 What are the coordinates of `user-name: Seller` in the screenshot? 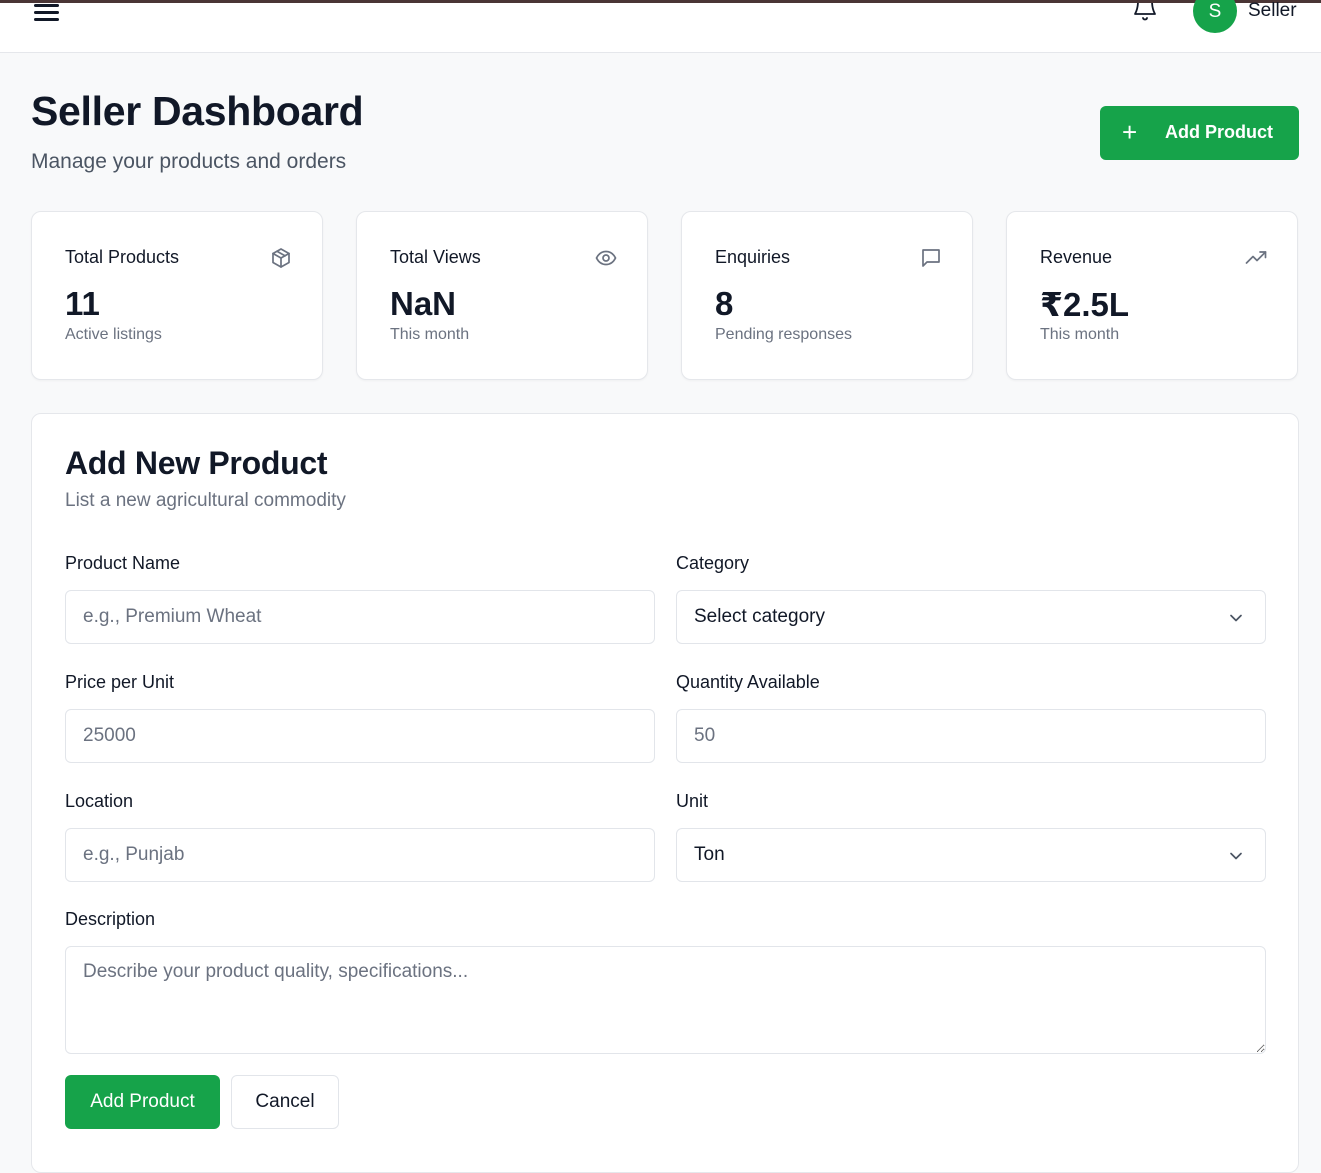 It's located at (1272, 11).